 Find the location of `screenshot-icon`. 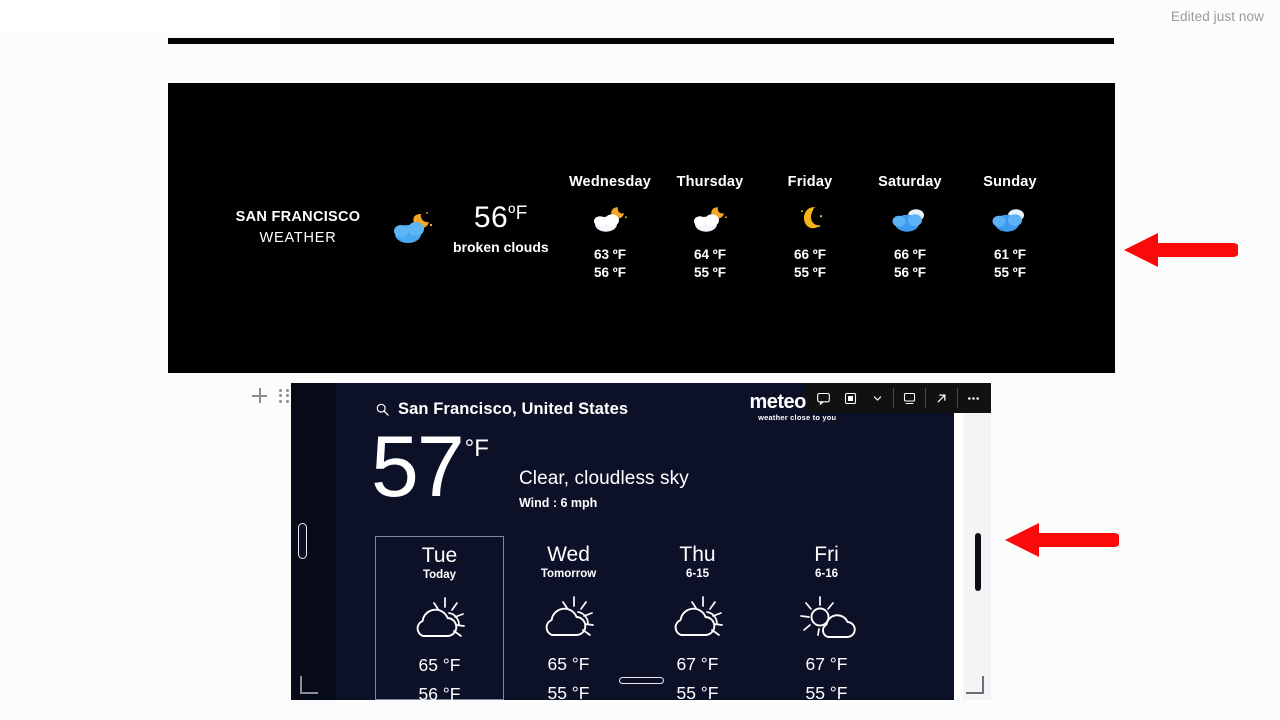

screenshot-icon is located at coordinates (850, 398).